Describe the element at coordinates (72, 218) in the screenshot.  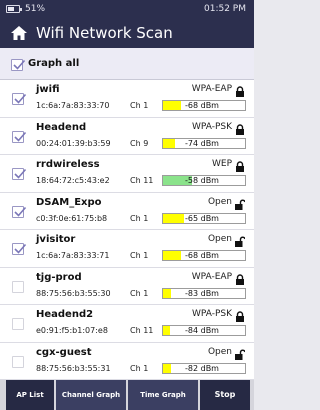
I see `network-mac: c0:3f:0e:61:75:b8` at that location.